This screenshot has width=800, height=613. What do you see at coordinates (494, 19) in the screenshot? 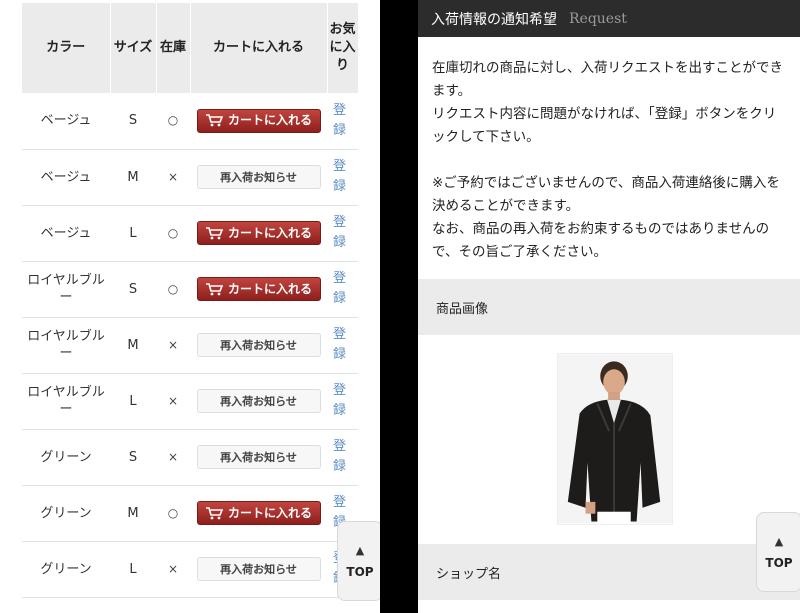
I see `request-title: 入荷情報の通知希望` at bounding box center [494, 19].